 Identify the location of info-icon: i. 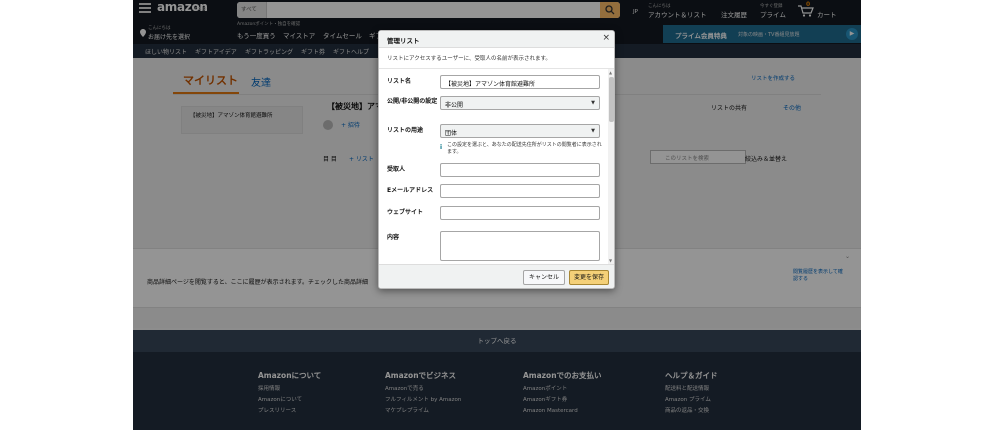
(441, 147).